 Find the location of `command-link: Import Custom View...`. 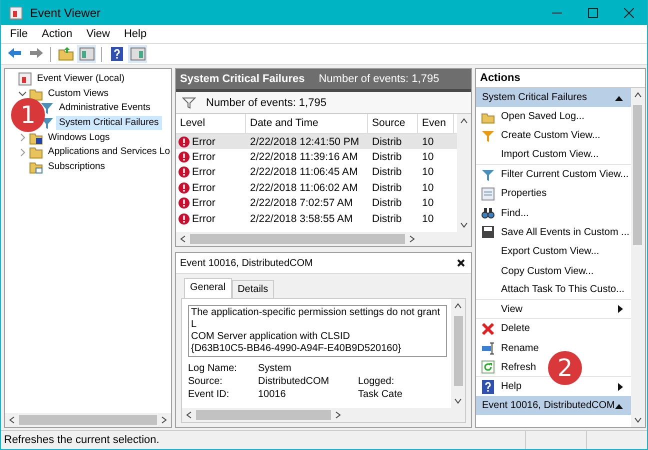

command-link: Import Custom View... is located at coordinates (553, 155).